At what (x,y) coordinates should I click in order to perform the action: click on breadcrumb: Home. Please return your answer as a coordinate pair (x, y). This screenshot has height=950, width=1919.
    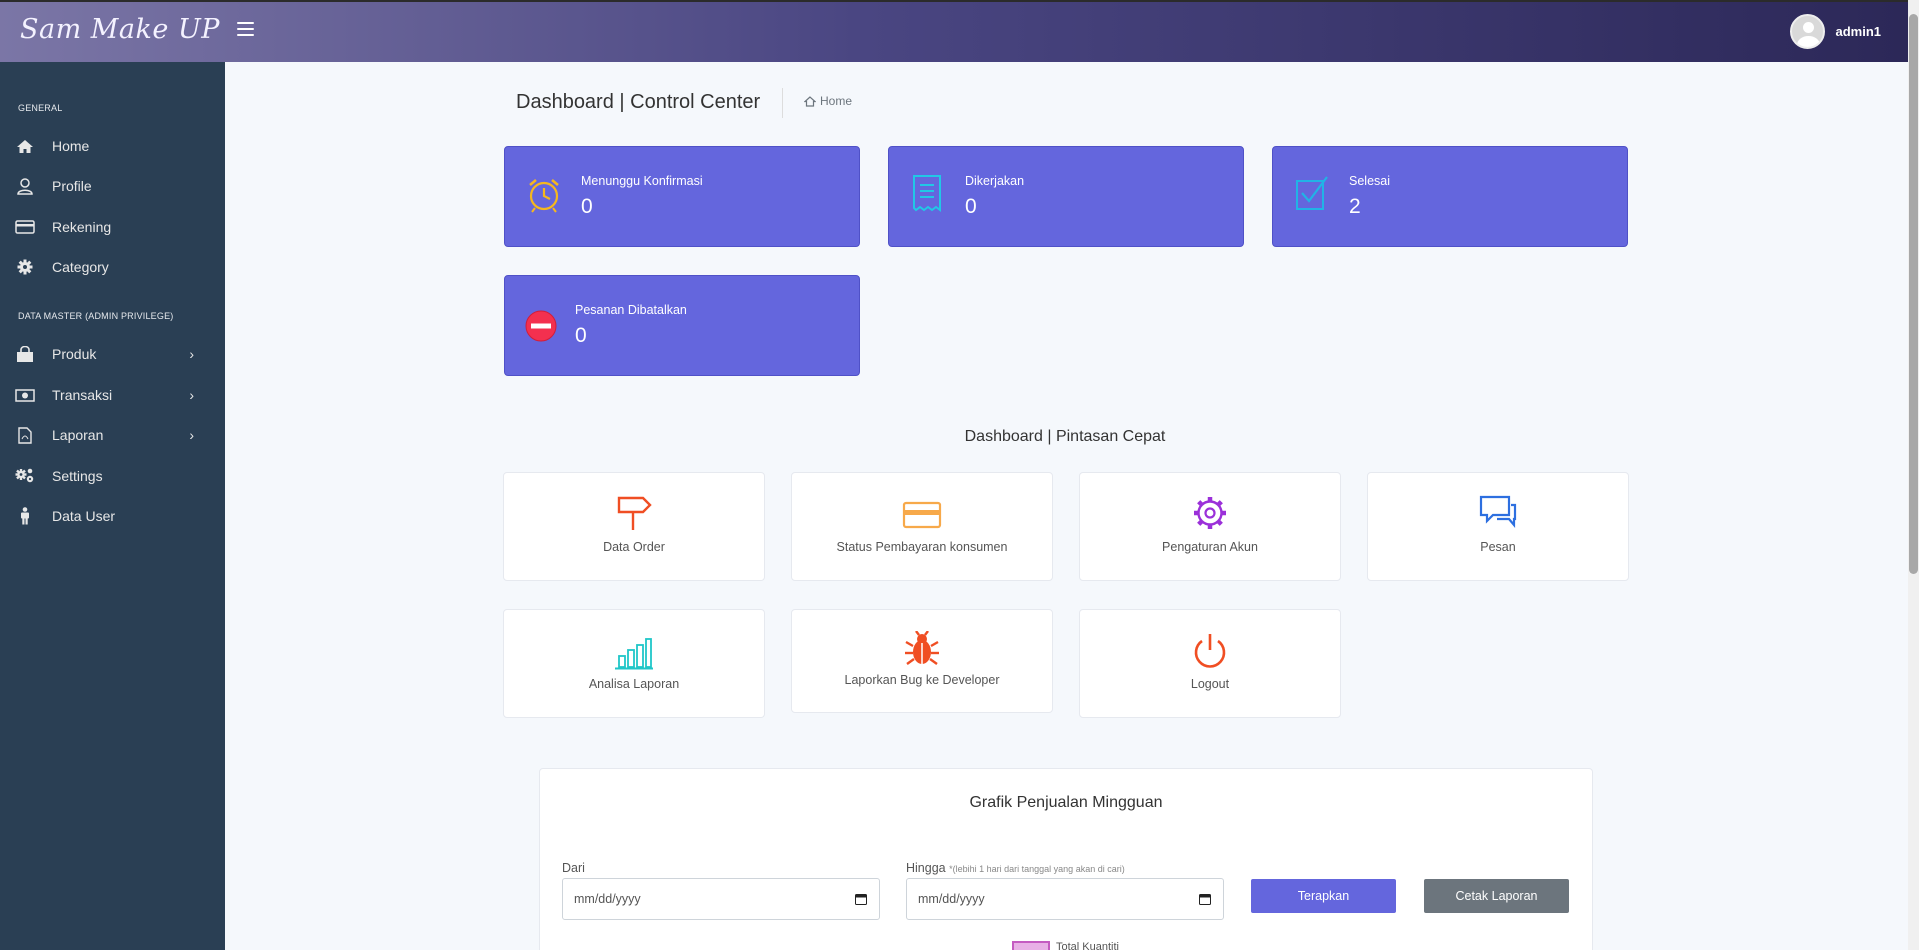
    Looking at the image, I should click on (828, 101).